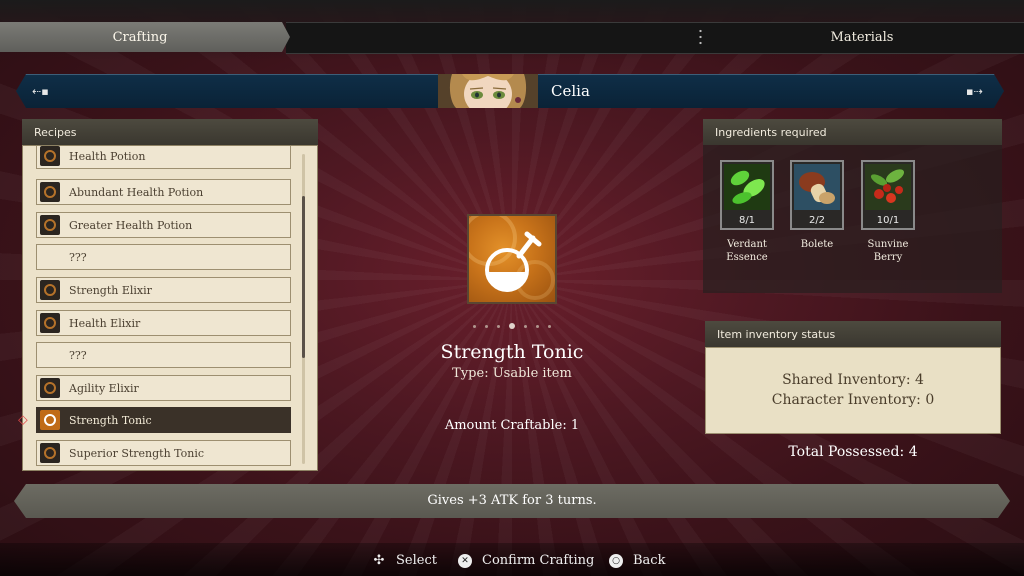  Describe the element at coordinates (747, 220) in the screenshot. I see `ingredient-count: 8/1` at that location.